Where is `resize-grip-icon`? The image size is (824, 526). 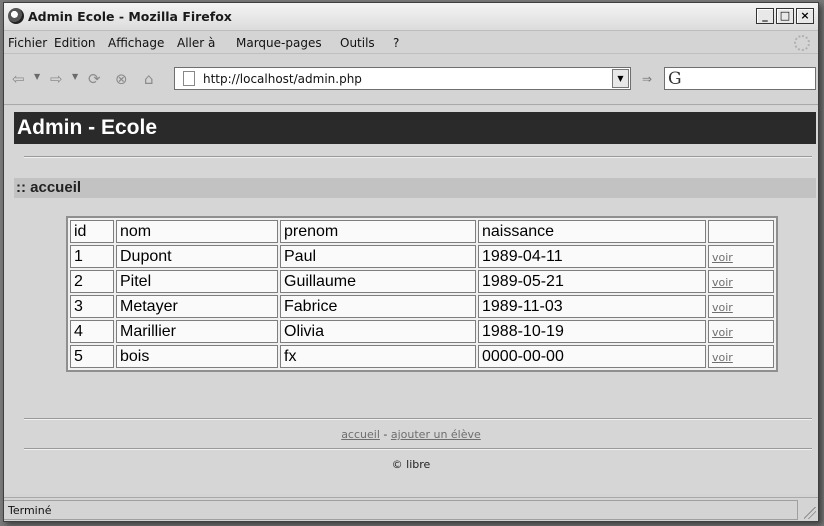 resize-grip-icon is located at coordinates (810, 513).